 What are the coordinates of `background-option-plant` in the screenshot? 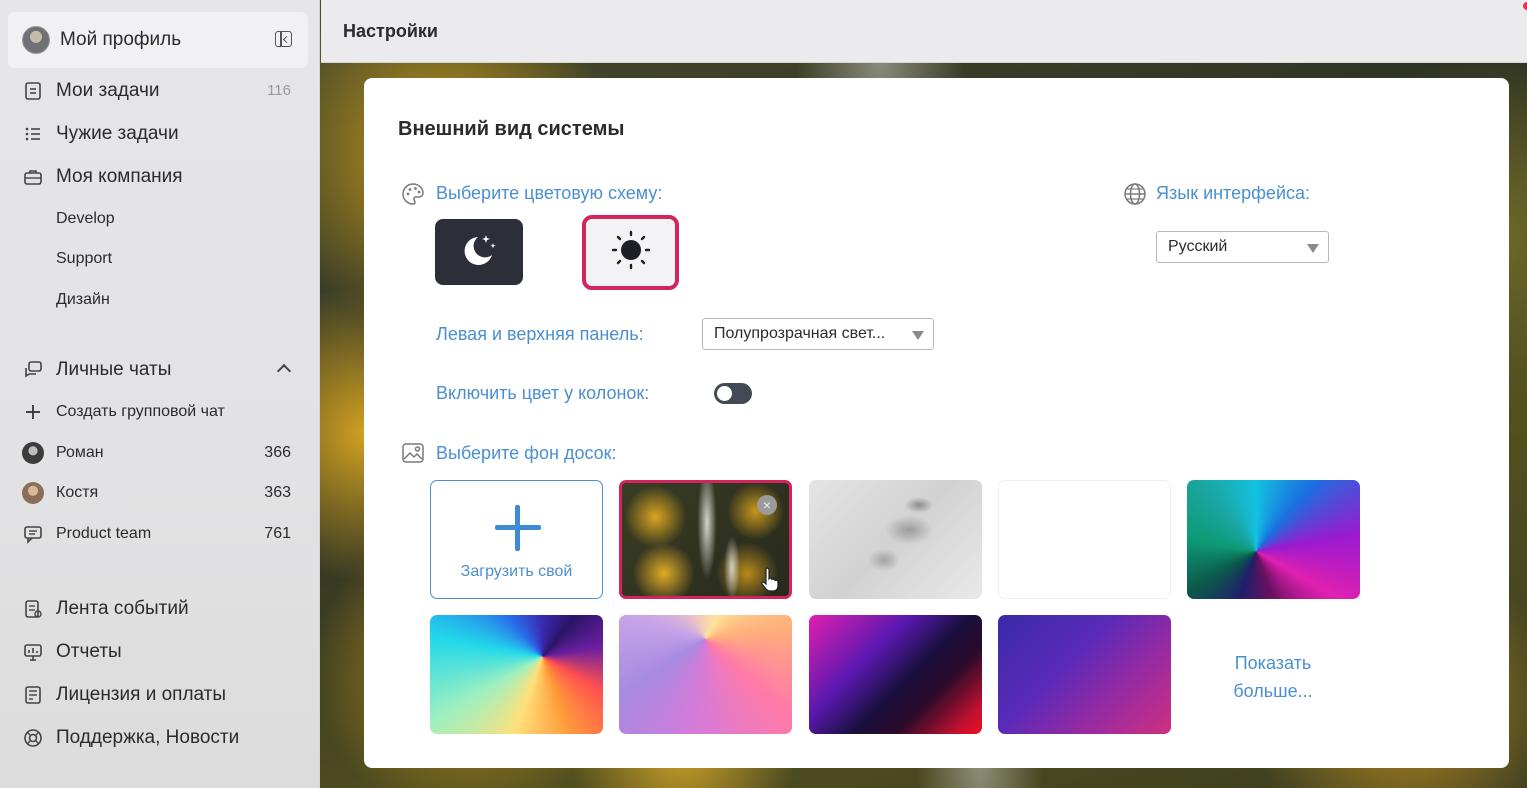 It's located at (895, 539).